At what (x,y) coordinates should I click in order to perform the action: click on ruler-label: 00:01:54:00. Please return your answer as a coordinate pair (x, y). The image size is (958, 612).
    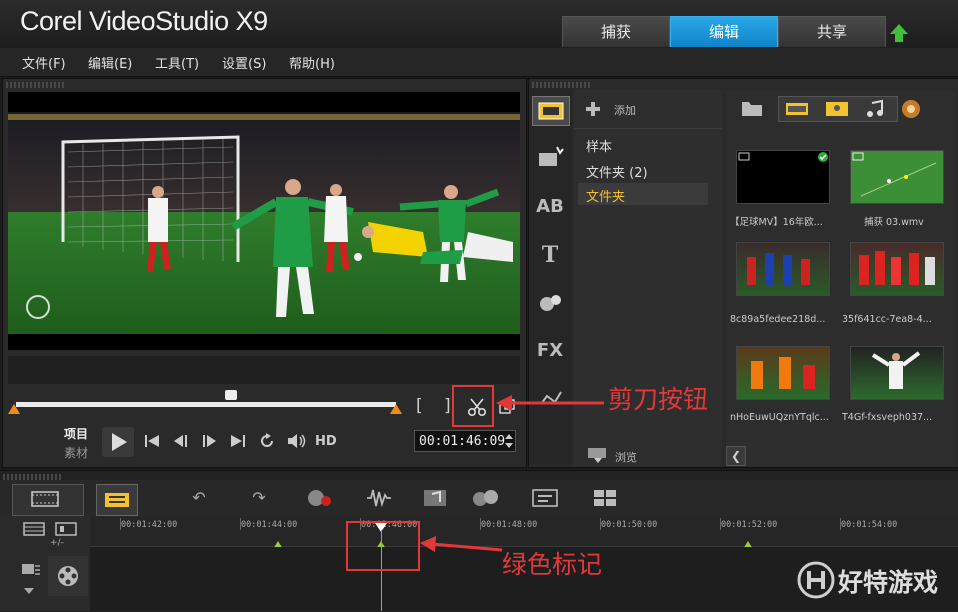
    Looking at the image, I should click on (869, 525).